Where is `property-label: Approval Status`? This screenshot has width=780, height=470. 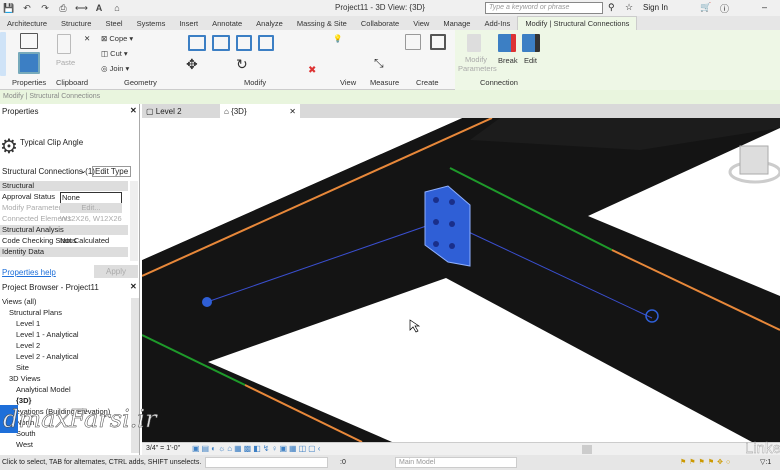
property-label: Approval Status is located at coordinates (28, 196).